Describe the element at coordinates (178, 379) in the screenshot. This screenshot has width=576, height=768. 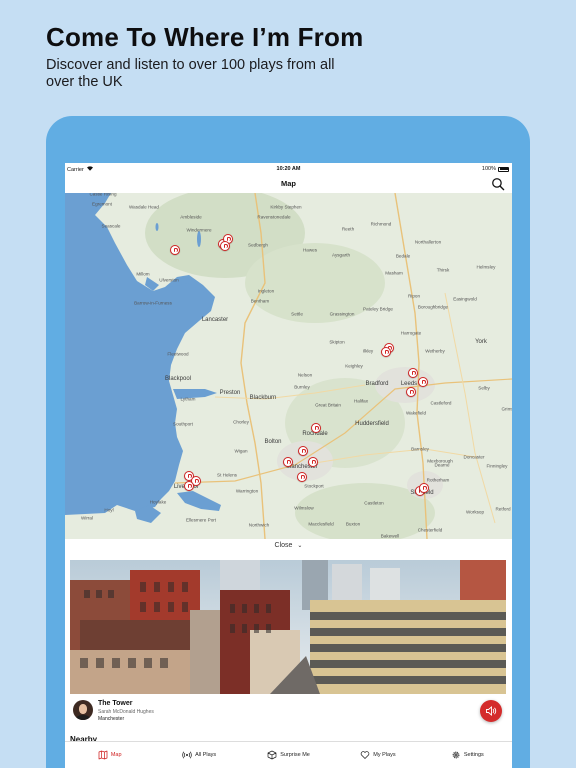
I see `map-place-label: Blackpool` at that location.